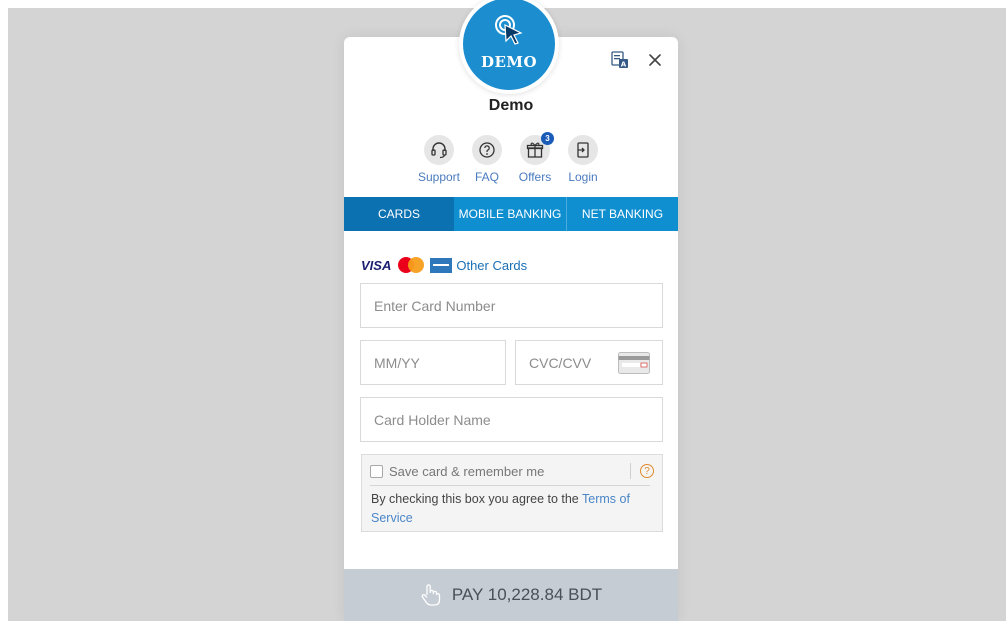 The image size is (1006, 621). Describe the element at coordinates (491, 265) in the screenshot. I see `other-cards-link: Other Cards` at that location.